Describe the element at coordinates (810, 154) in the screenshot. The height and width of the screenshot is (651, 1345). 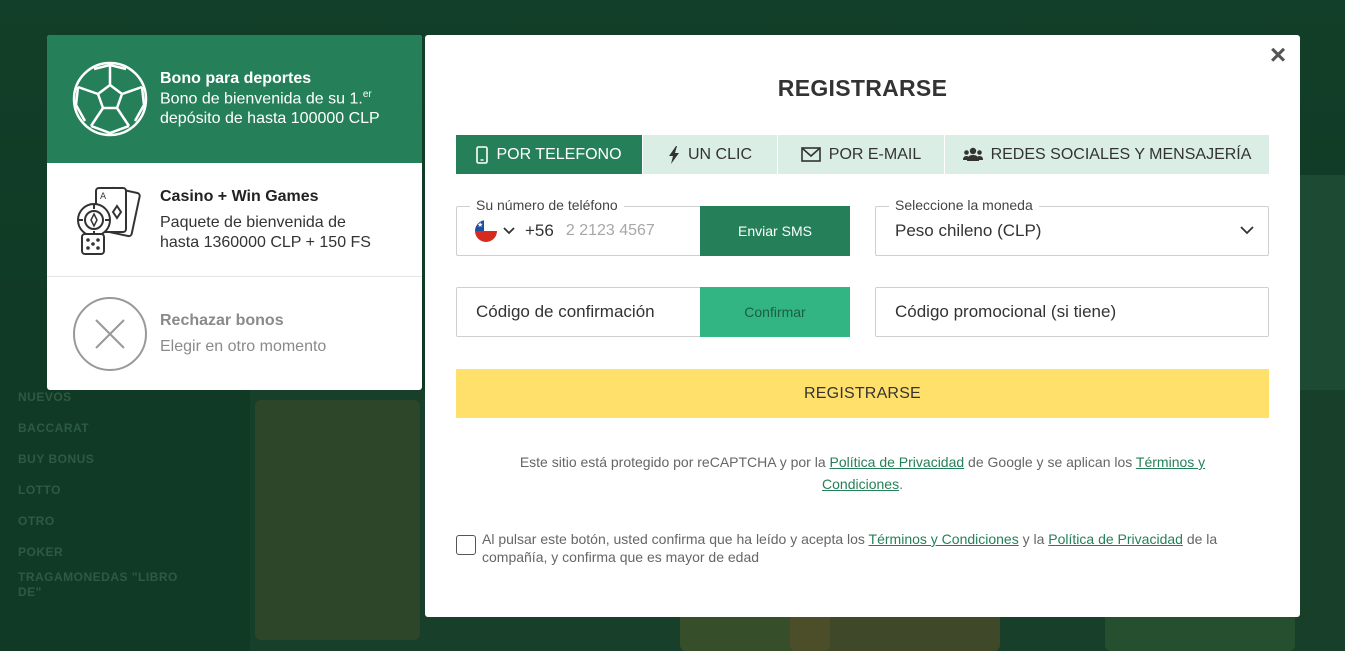
I see `envelope-icon` at that location.